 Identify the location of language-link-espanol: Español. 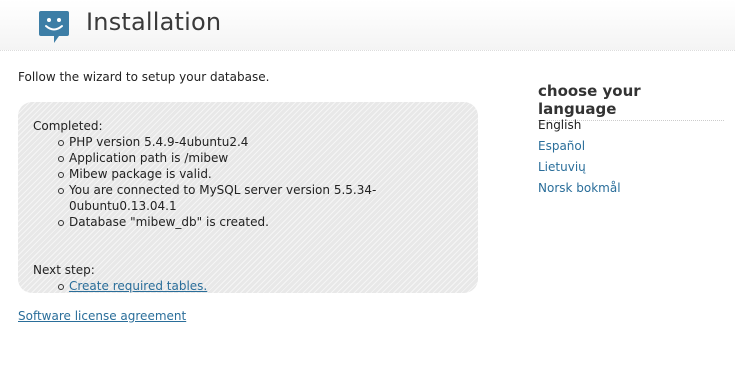
(561, 146).